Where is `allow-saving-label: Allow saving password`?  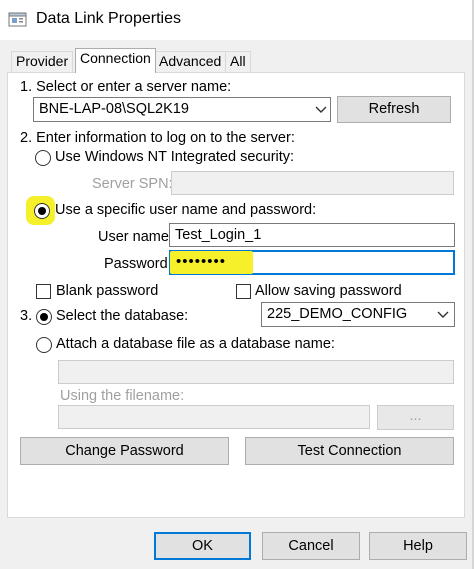
allow-saving-label: Allow saving password is located at coordinates (328, 291).